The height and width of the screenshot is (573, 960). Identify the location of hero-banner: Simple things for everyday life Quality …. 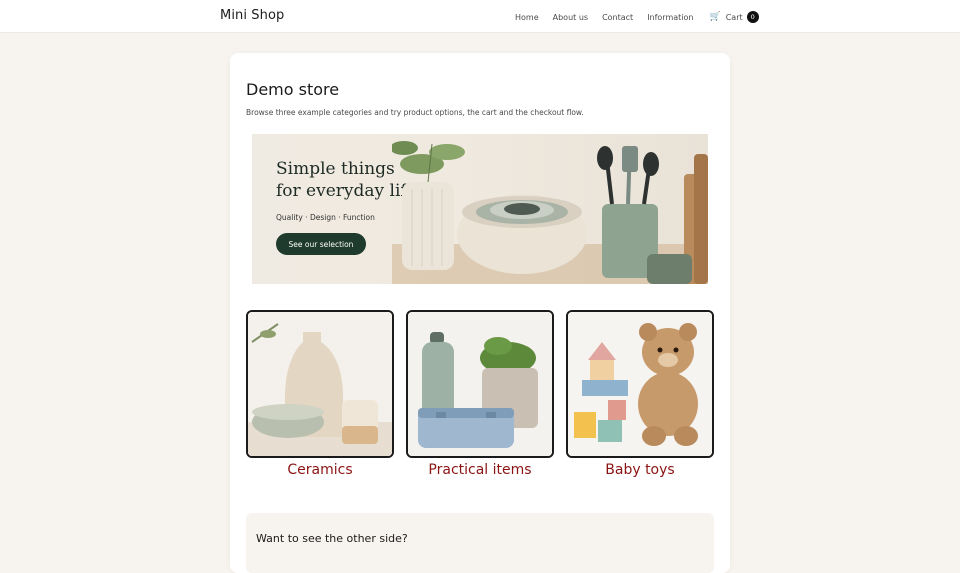
(480, 209).